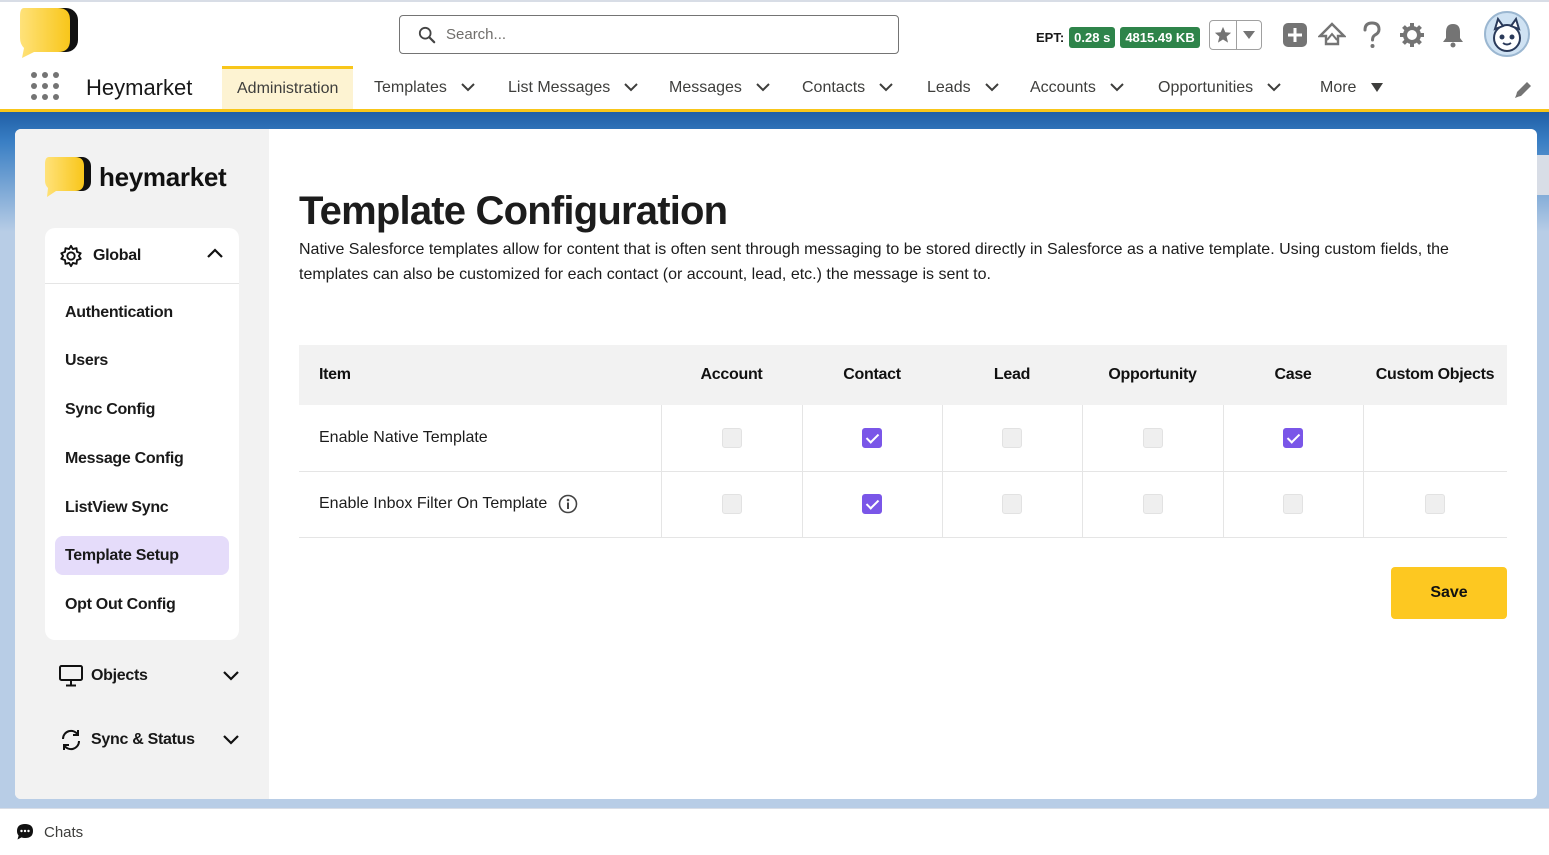 The image size is (1549, 855). I want to click on sidebar-item-template-setup: Template Setup, so click(142, 555).